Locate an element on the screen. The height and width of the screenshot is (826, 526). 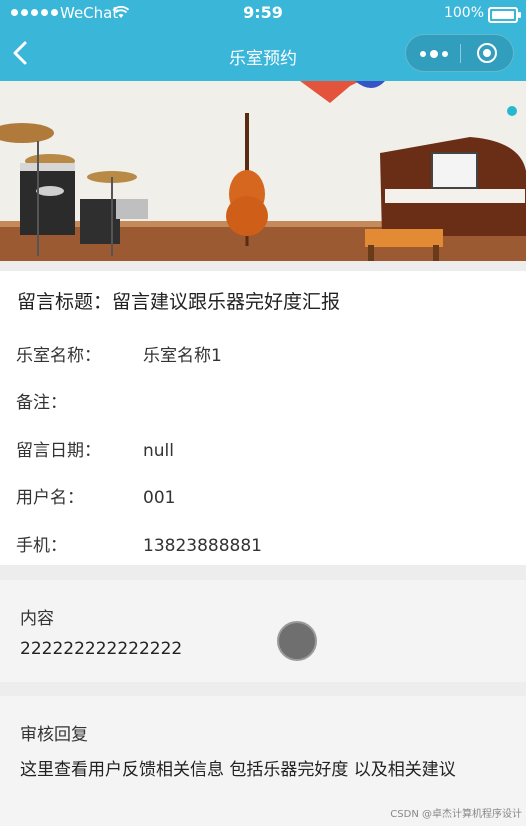
watermark: CSDN @卓杰计算机程序设计 is located at coordinates (456, 814).